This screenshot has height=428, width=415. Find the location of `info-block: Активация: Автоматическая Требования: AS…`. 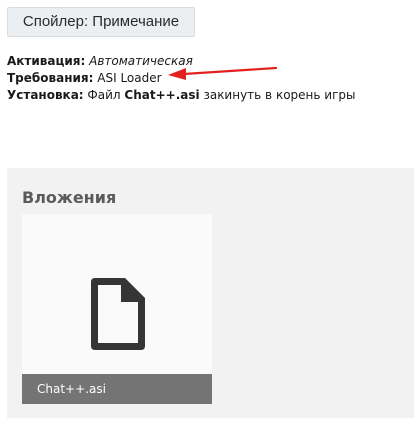

info-block: Активация: Автоматическая Требования: AS… is located at coordinates (181, 78).